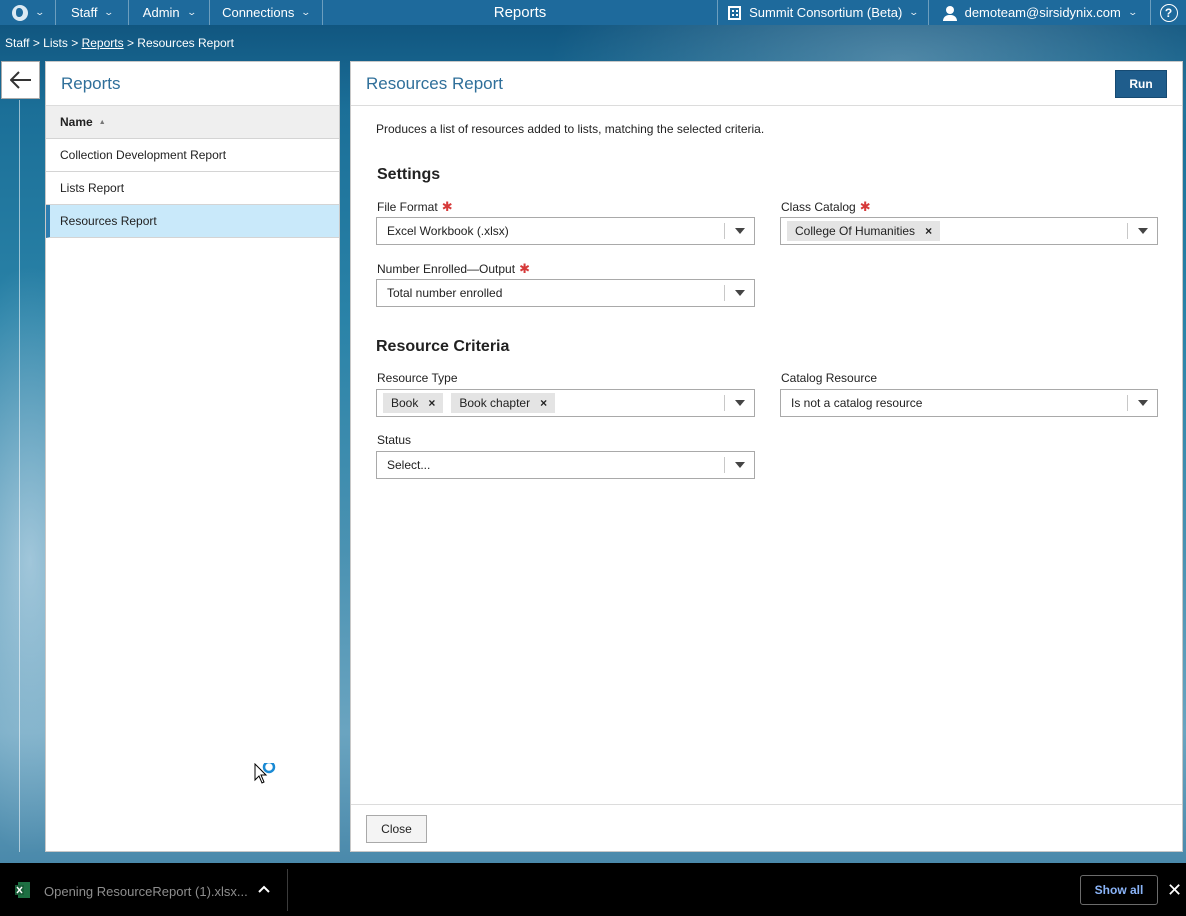  I want to click on settings-heading: Settings, so click(409, 174).